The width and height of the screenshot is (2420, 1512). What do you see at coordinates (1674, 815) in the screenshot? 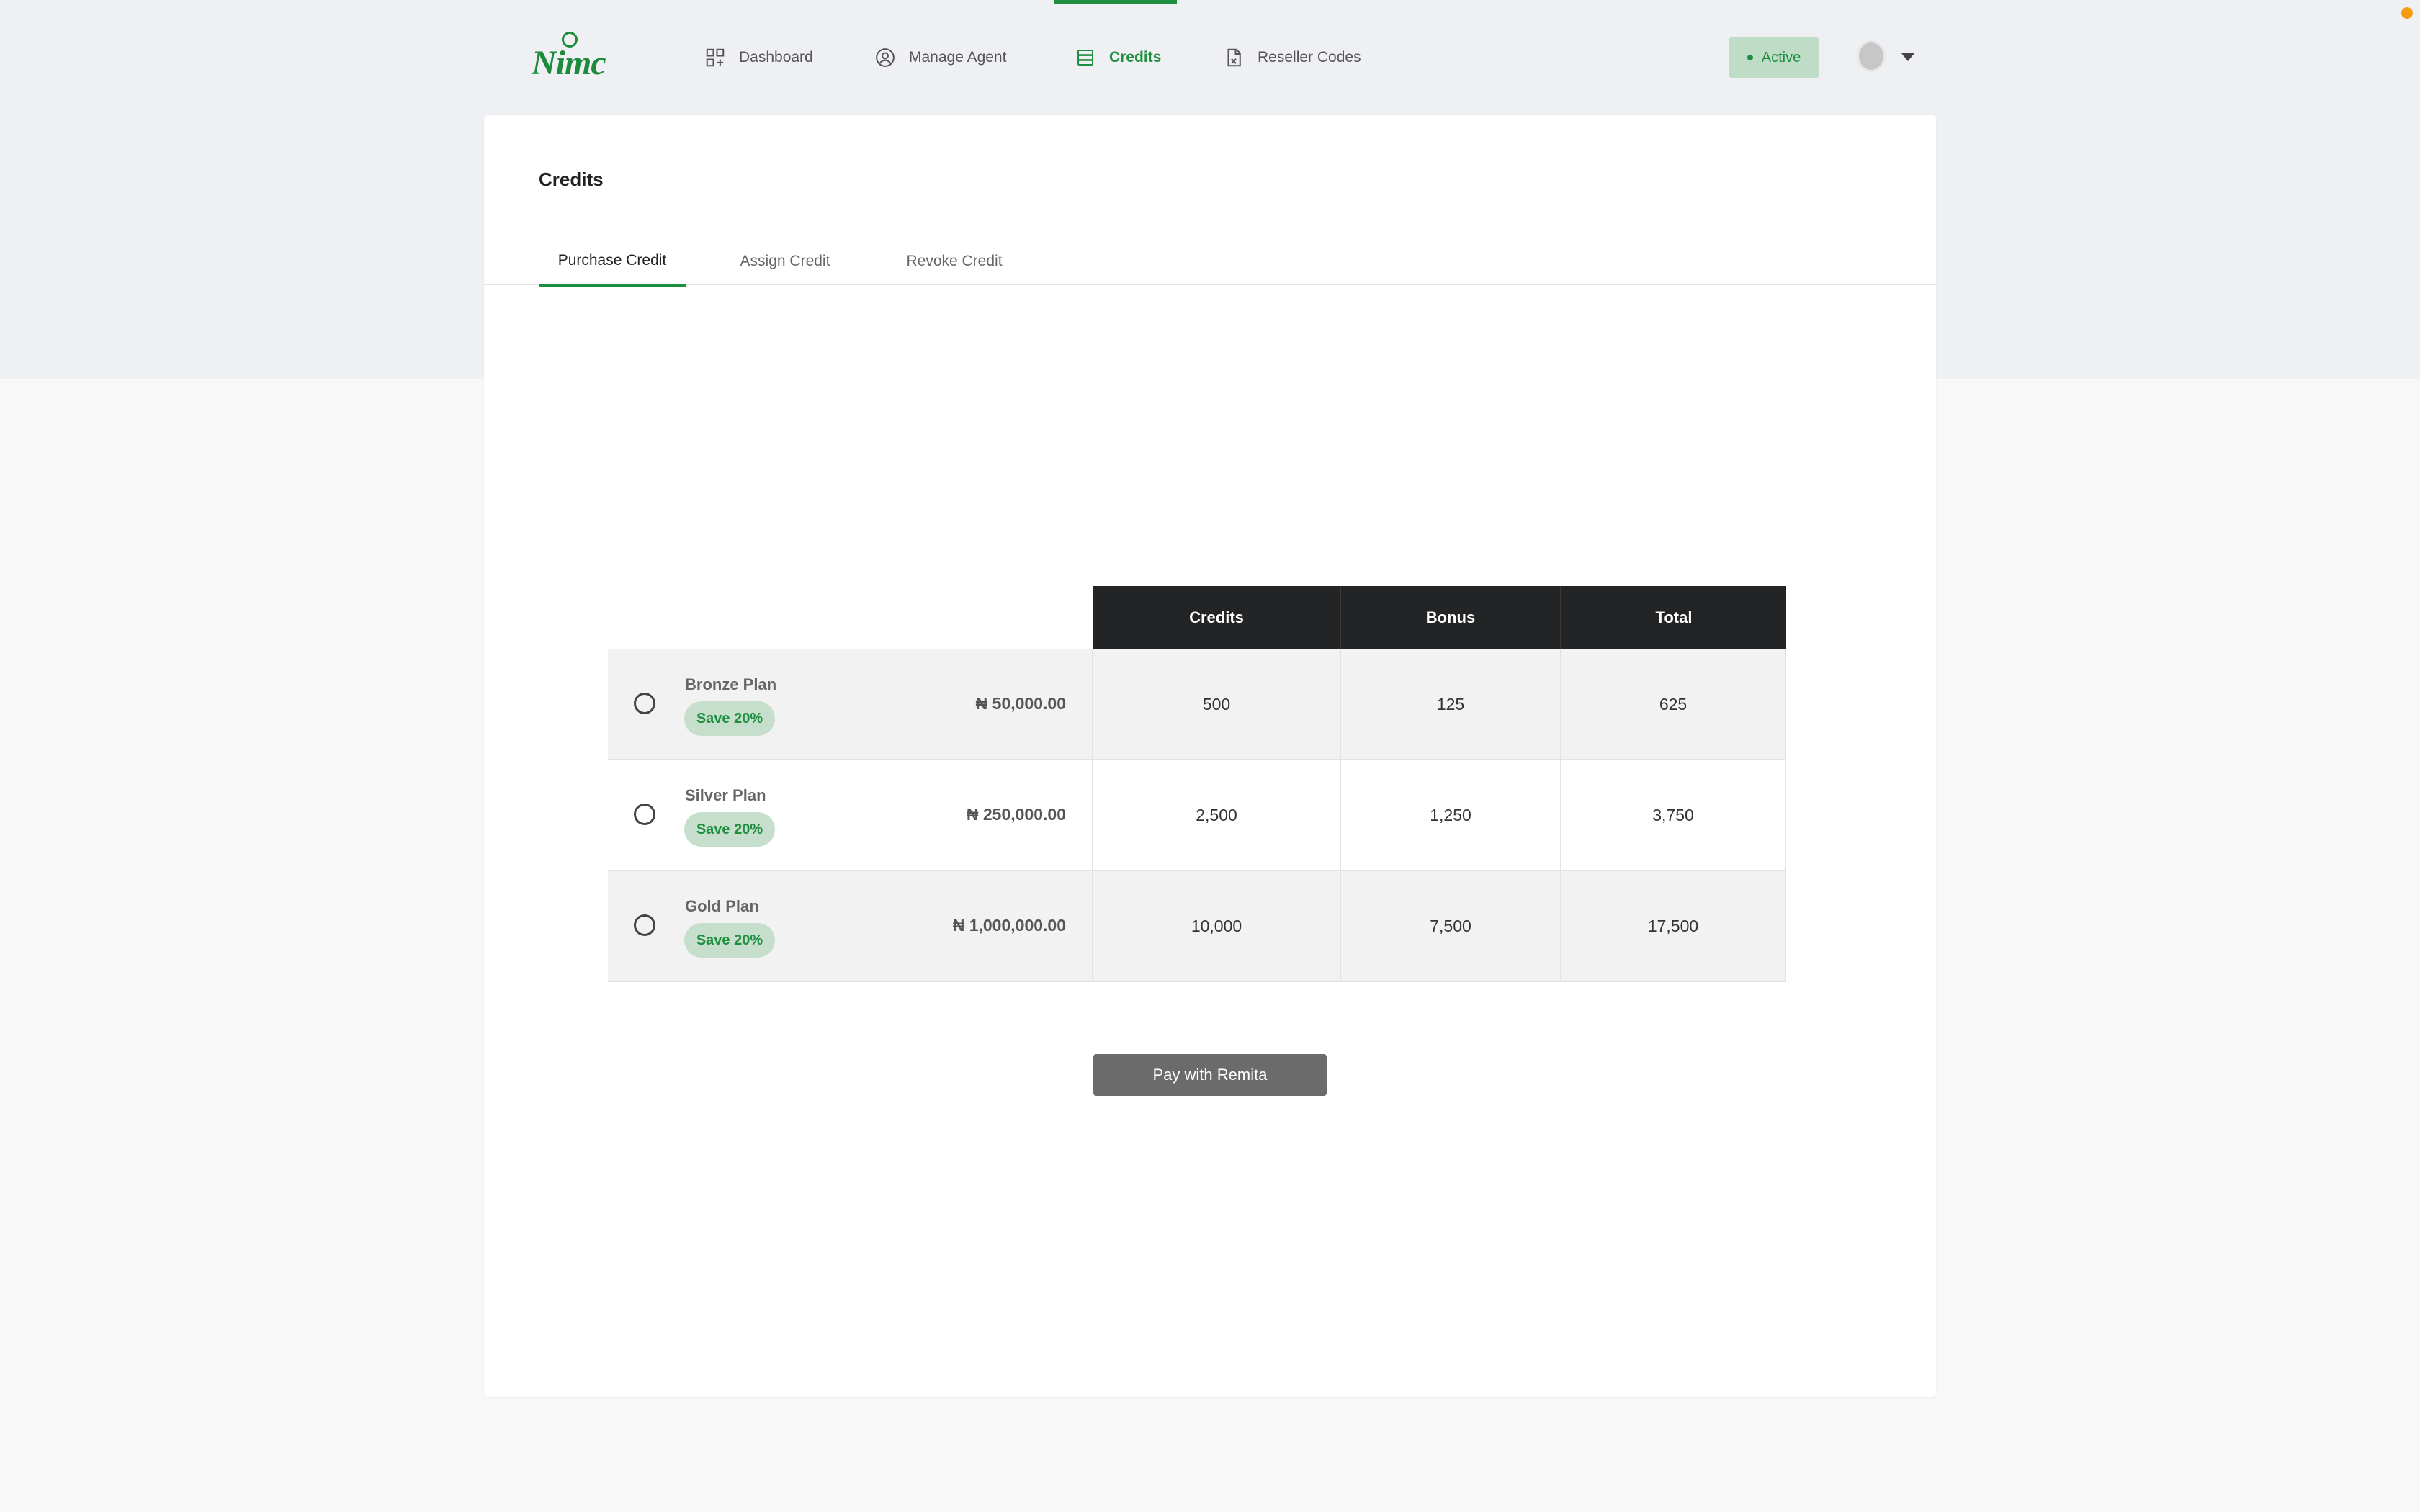
I see `total-cell: 3,750` at bounding box center [1674, 815].